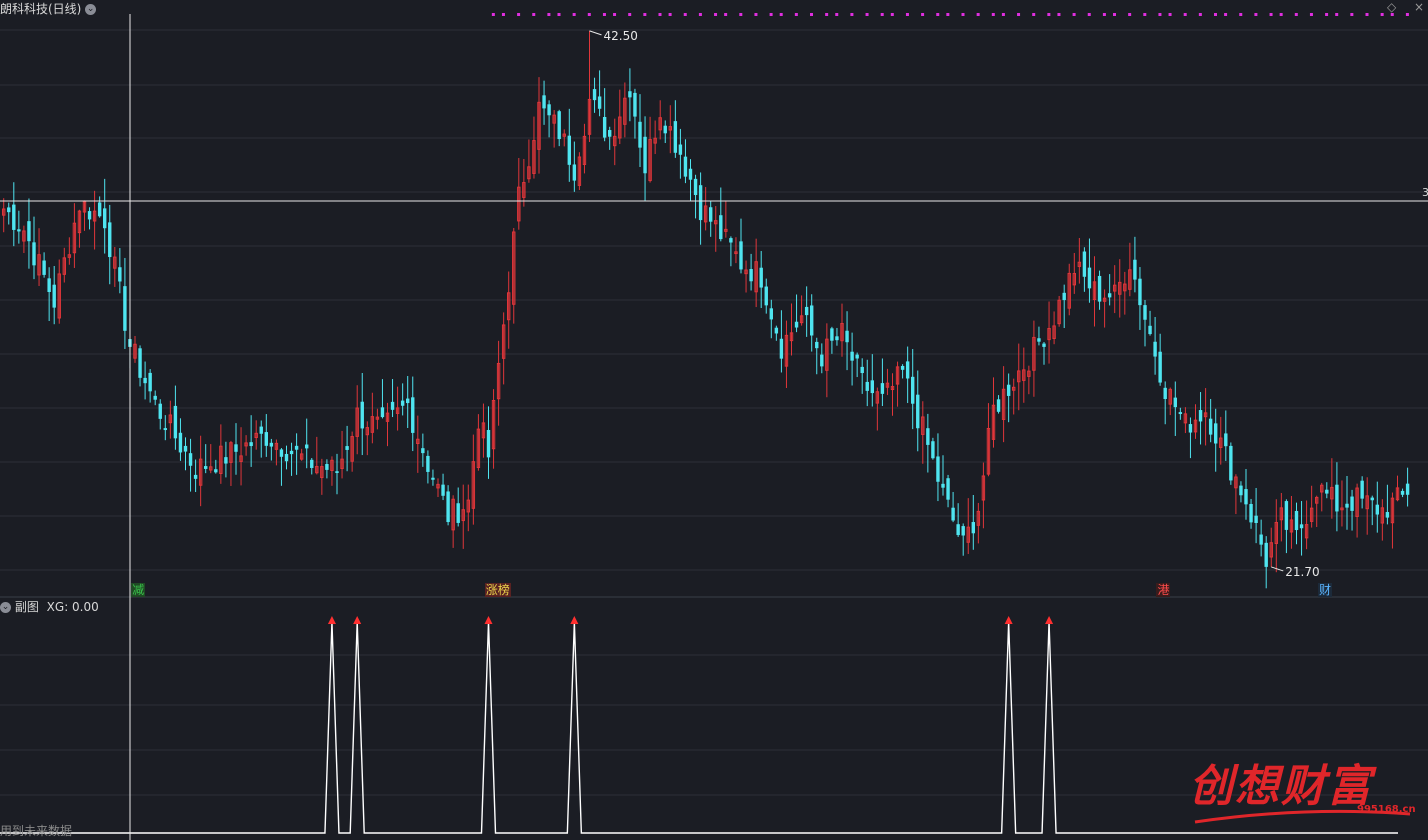 This screenshot has height=840, width=1428. Describe the element at coordinates (1419, 7) in the screenshot. I see `close-icon: ×` at that location.